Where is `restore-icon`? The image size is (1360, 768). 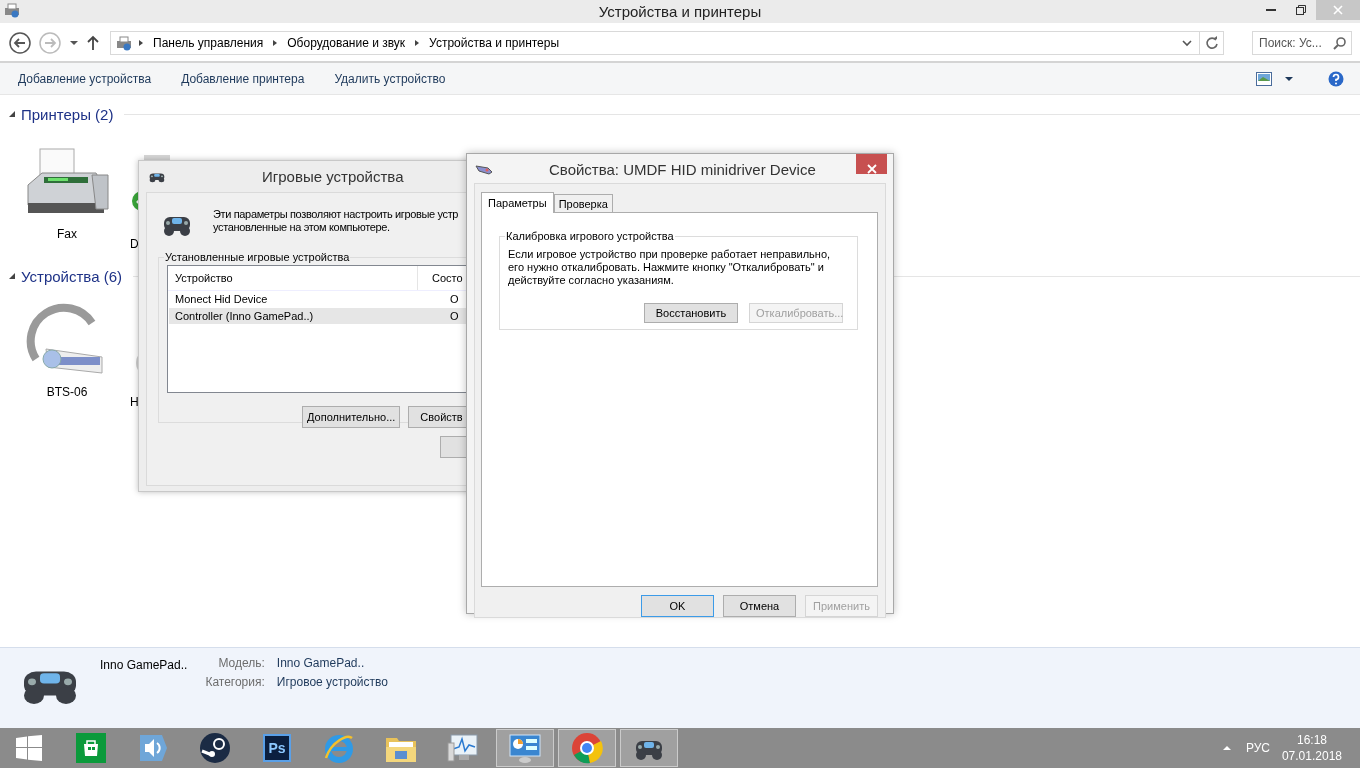
restore-icon is located at coordinates (1301, 10).